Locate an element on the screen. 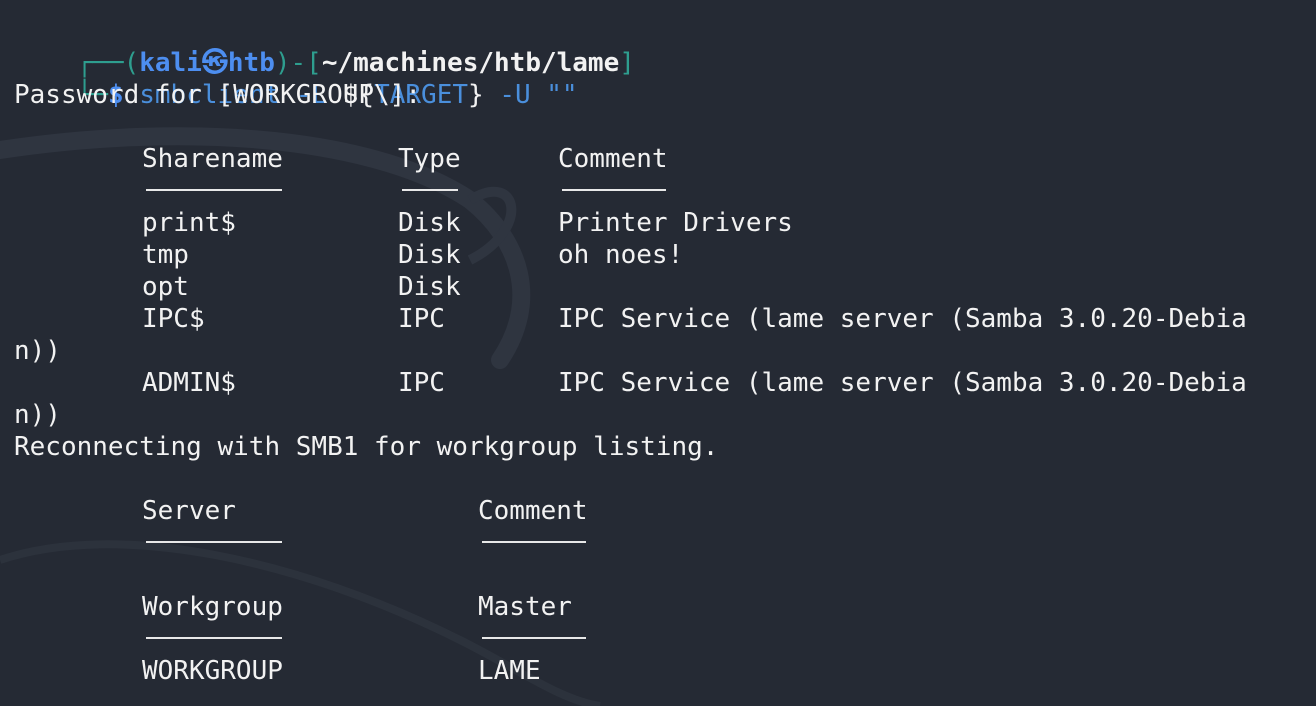  share-header-comment: Comment is located at coordinates (613, 159).